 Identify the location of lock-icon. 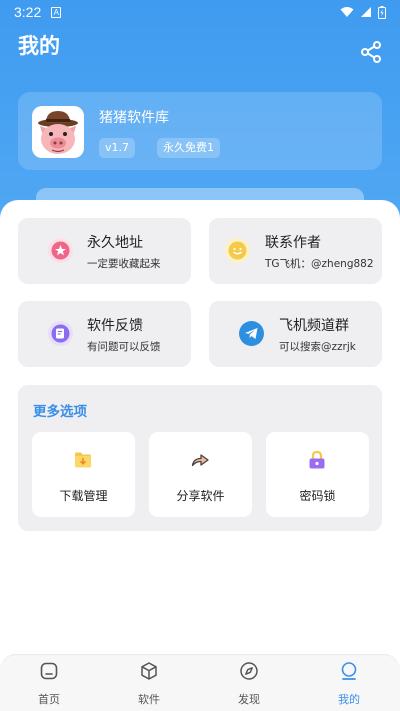
(317, 459).